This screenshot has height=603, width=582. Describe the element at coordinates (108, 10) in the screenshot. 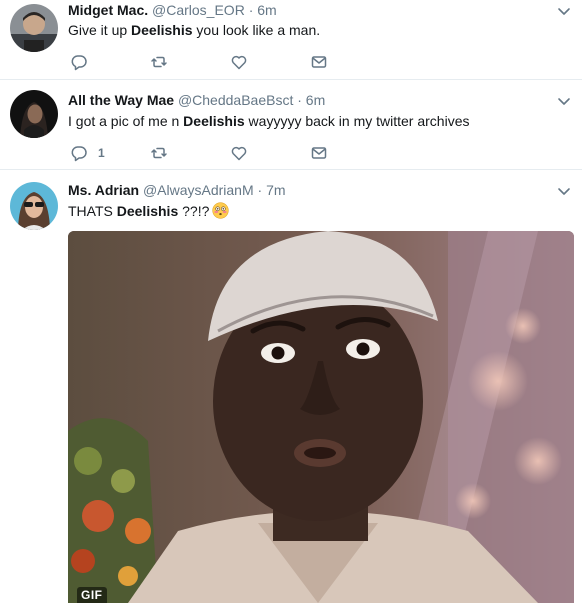

I see `author-fullname: Midget Mac.` at that location.